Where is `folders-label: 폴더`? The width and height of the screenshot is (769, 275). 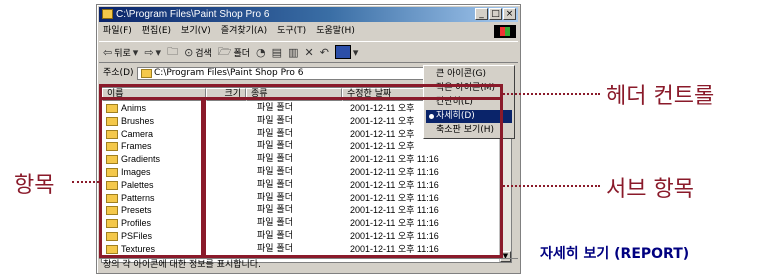 folders-label: 폴더 is located at coordinates (242, 53).